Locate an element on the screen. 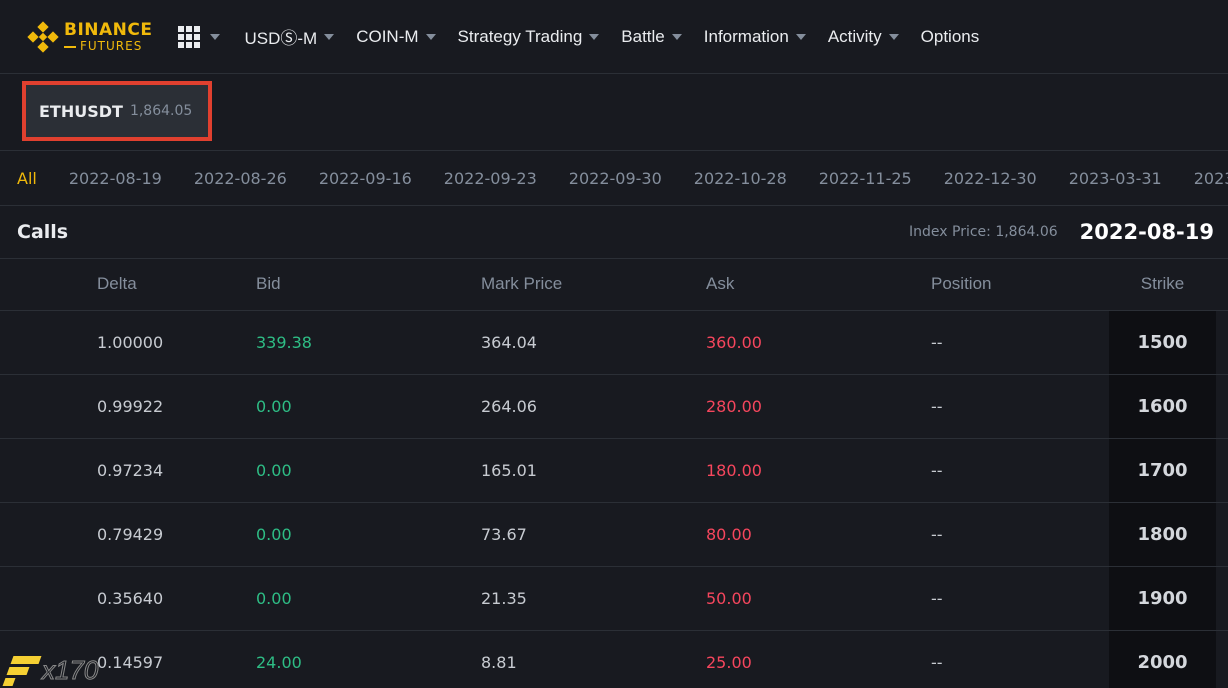 This screenshot has height=688, width=1228. apps-menu-button is located at coordinates (199, 36).